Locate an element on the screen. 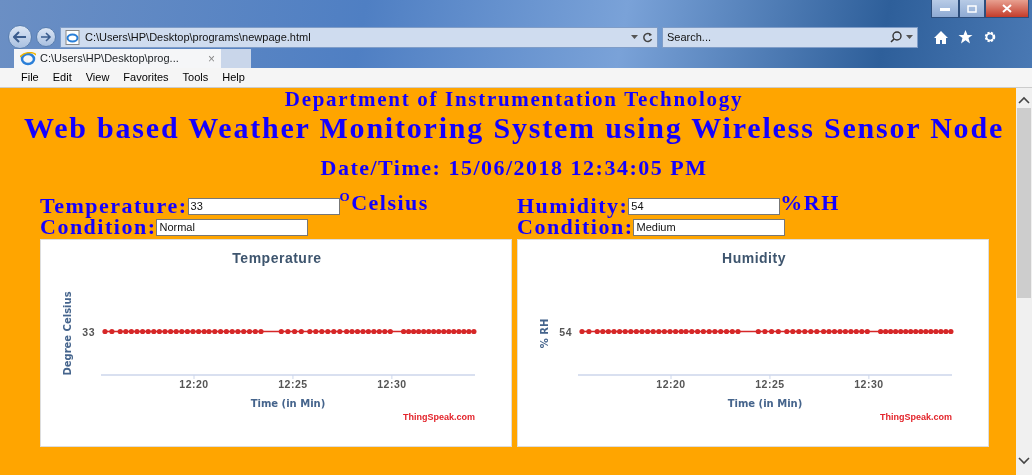 The width and height of the screenshot is (1032, 475). field-label: Humidity: is located at coordinates (573, 205).